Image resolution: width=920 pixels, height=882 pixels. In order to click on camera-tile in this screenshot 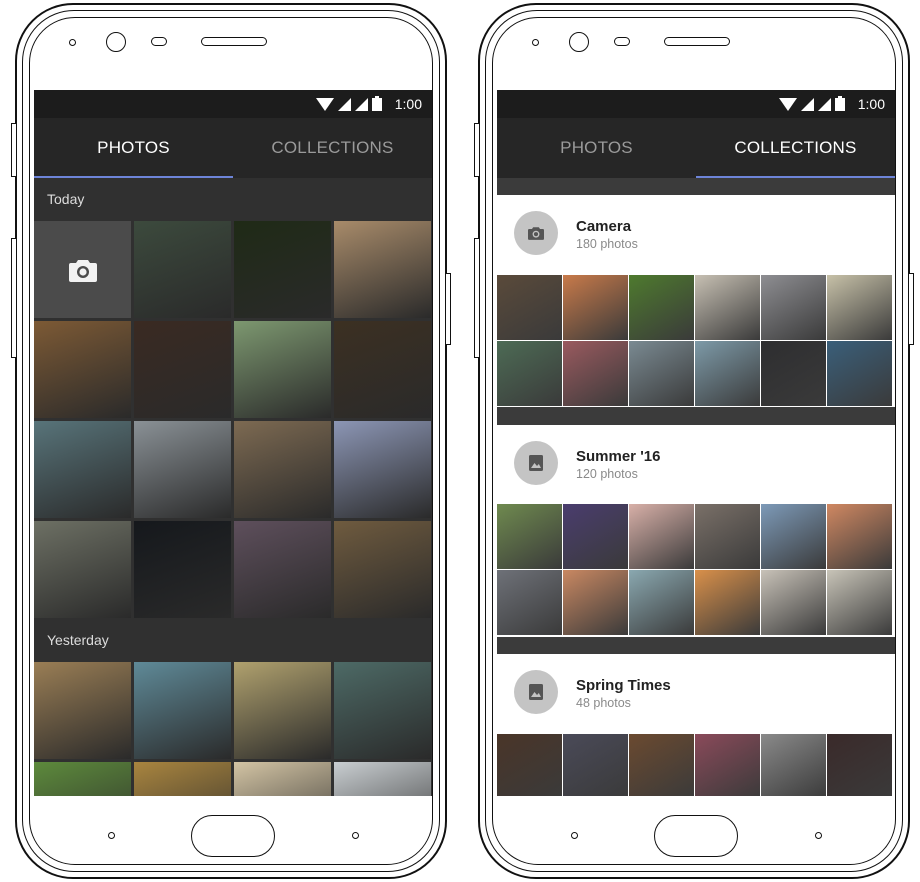, I will do `click(82, 269)`.